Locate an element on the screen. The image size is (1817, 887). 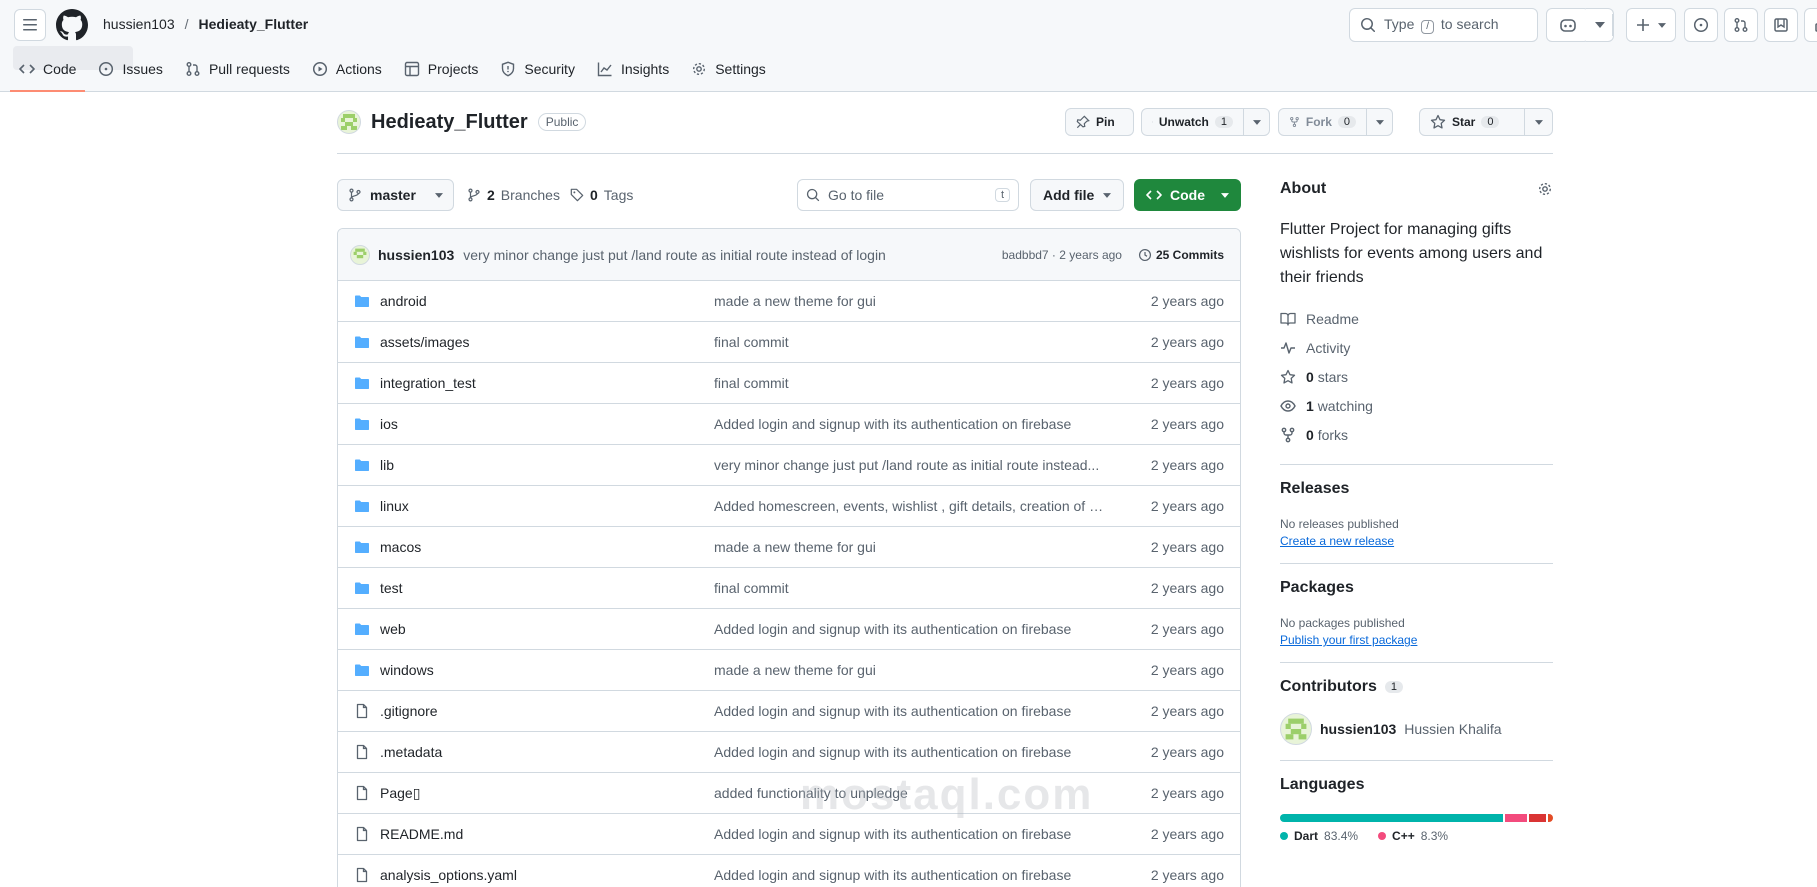
tab-actions: Actions is located at coordinates (347, 69).